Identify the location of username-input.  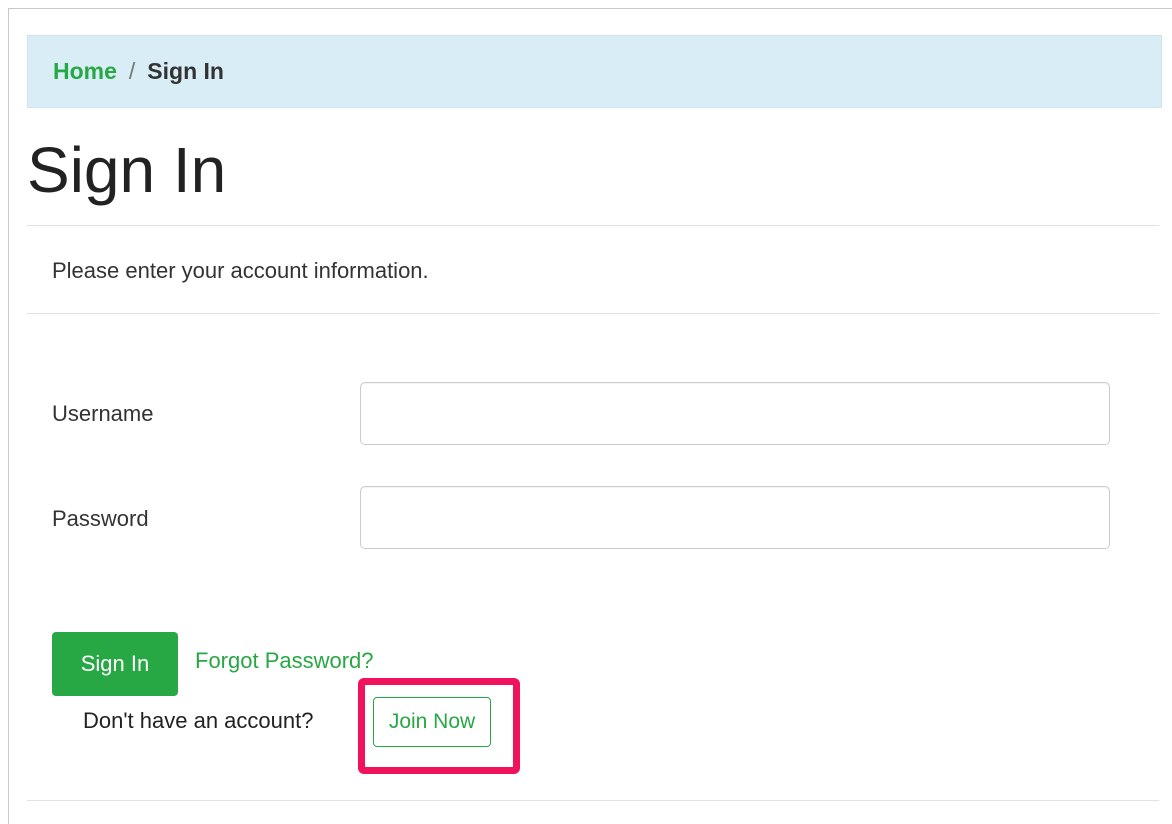
(735, 413).